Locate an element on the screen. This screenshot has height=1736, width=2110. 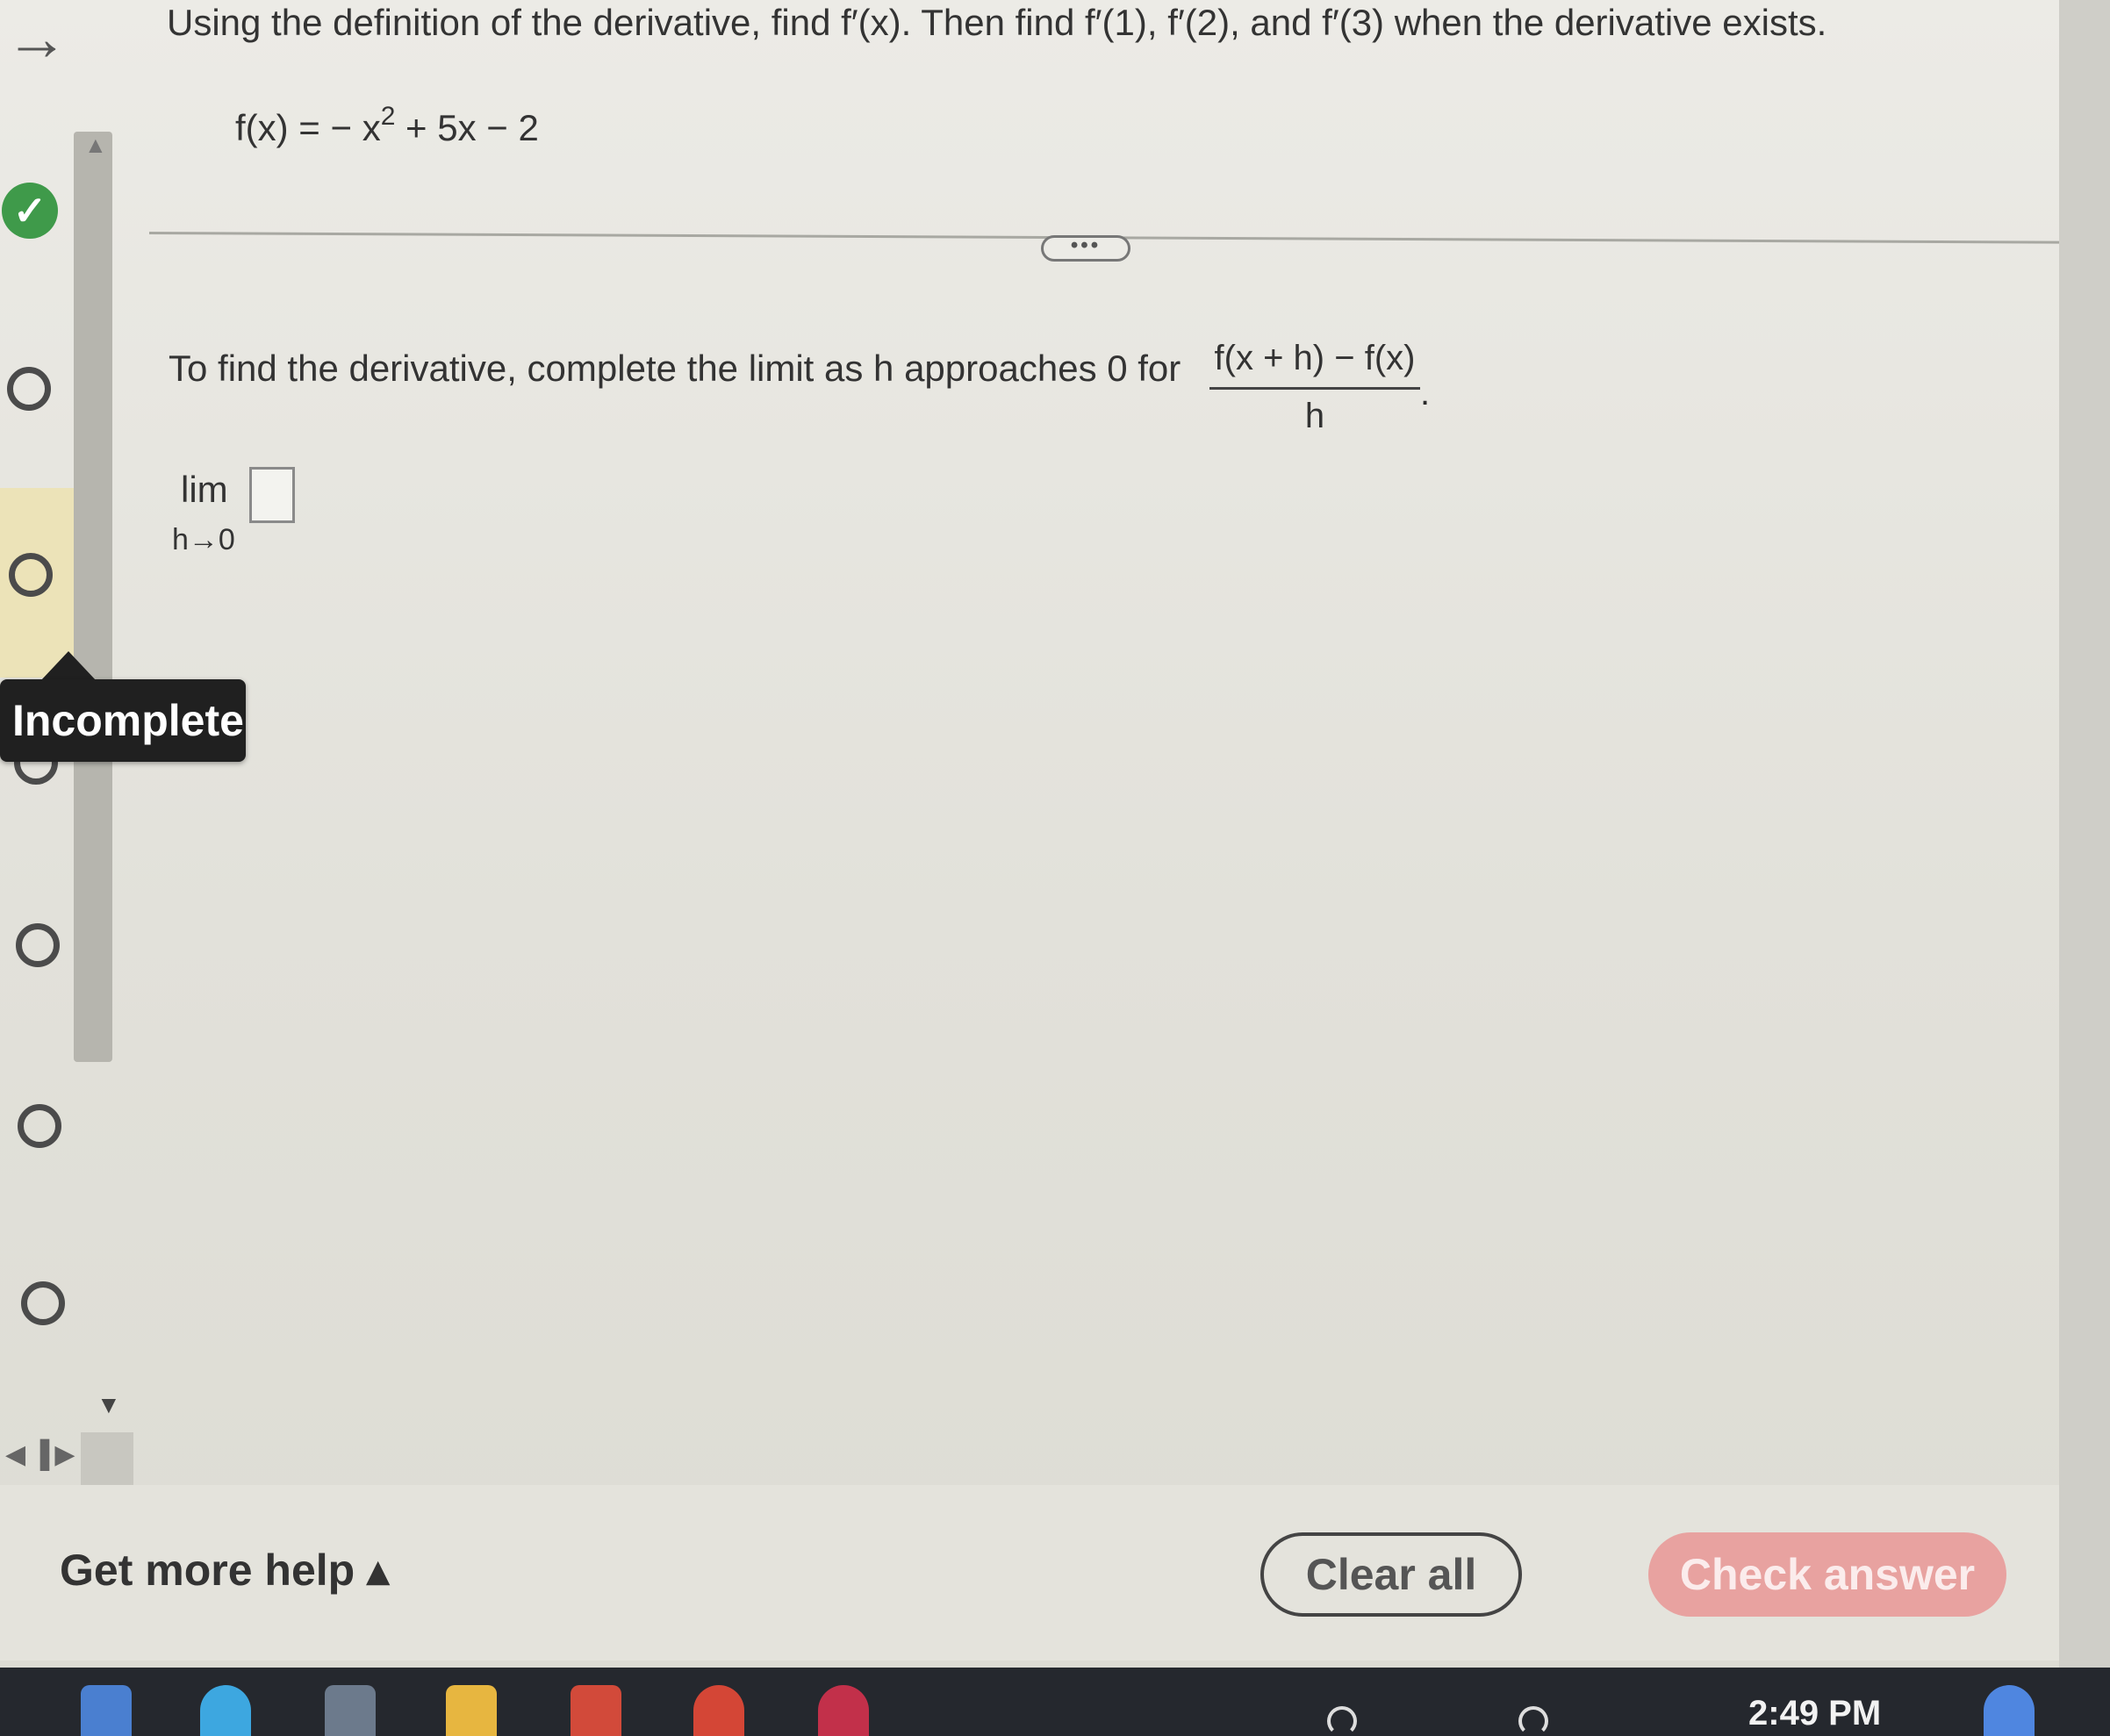
speaker-icon is located at coordinates (1533, 1721).